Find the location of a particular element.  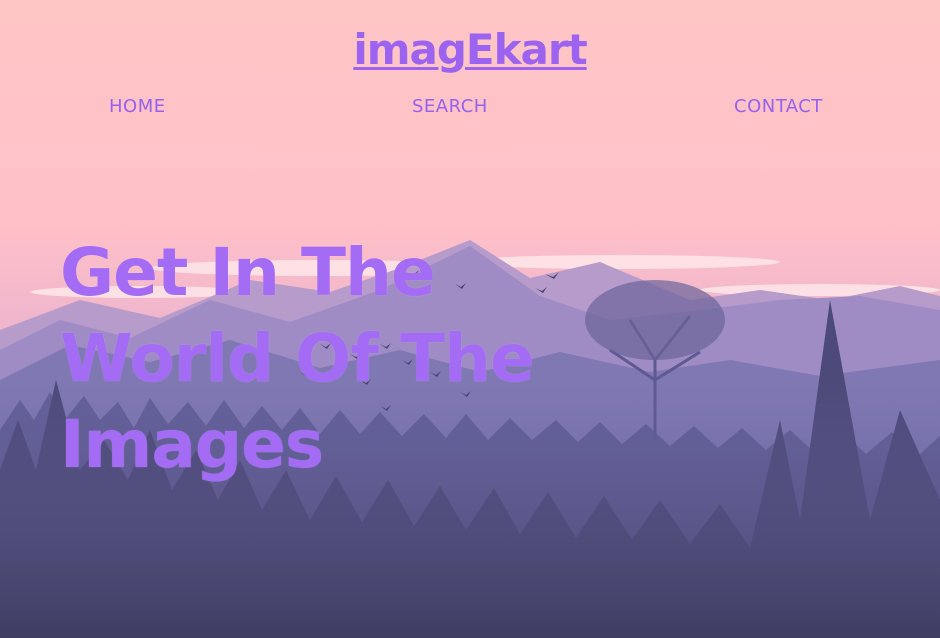

hero-headline-line-3: Images is located at coordinates (192, 445).